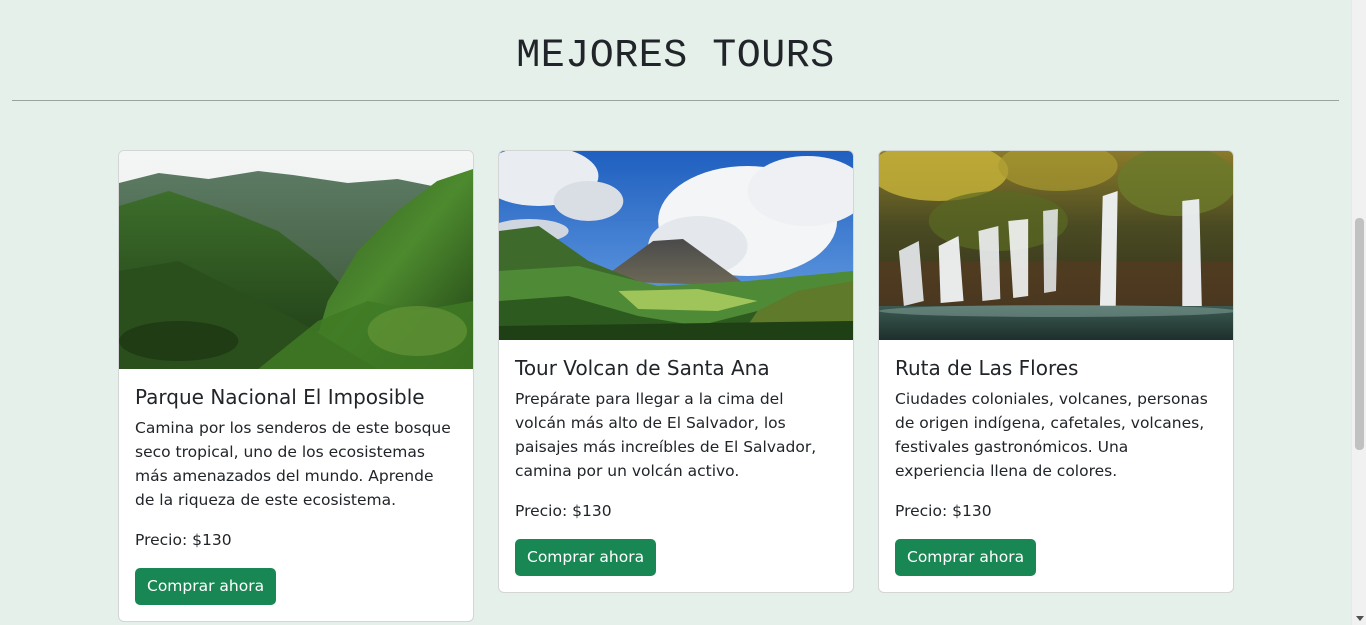 The height and width of the screenshot is (625, 1366). I want to click on card-title: Tour Volcan de Santa Ana, so click(642, 368).